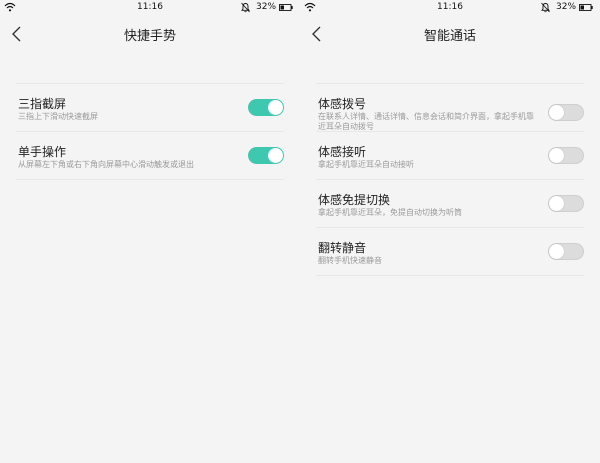 Image resolution: width=600 pixels, height=463 pixels. I want to click on title-bar: 智能通话, so click(450, 34).